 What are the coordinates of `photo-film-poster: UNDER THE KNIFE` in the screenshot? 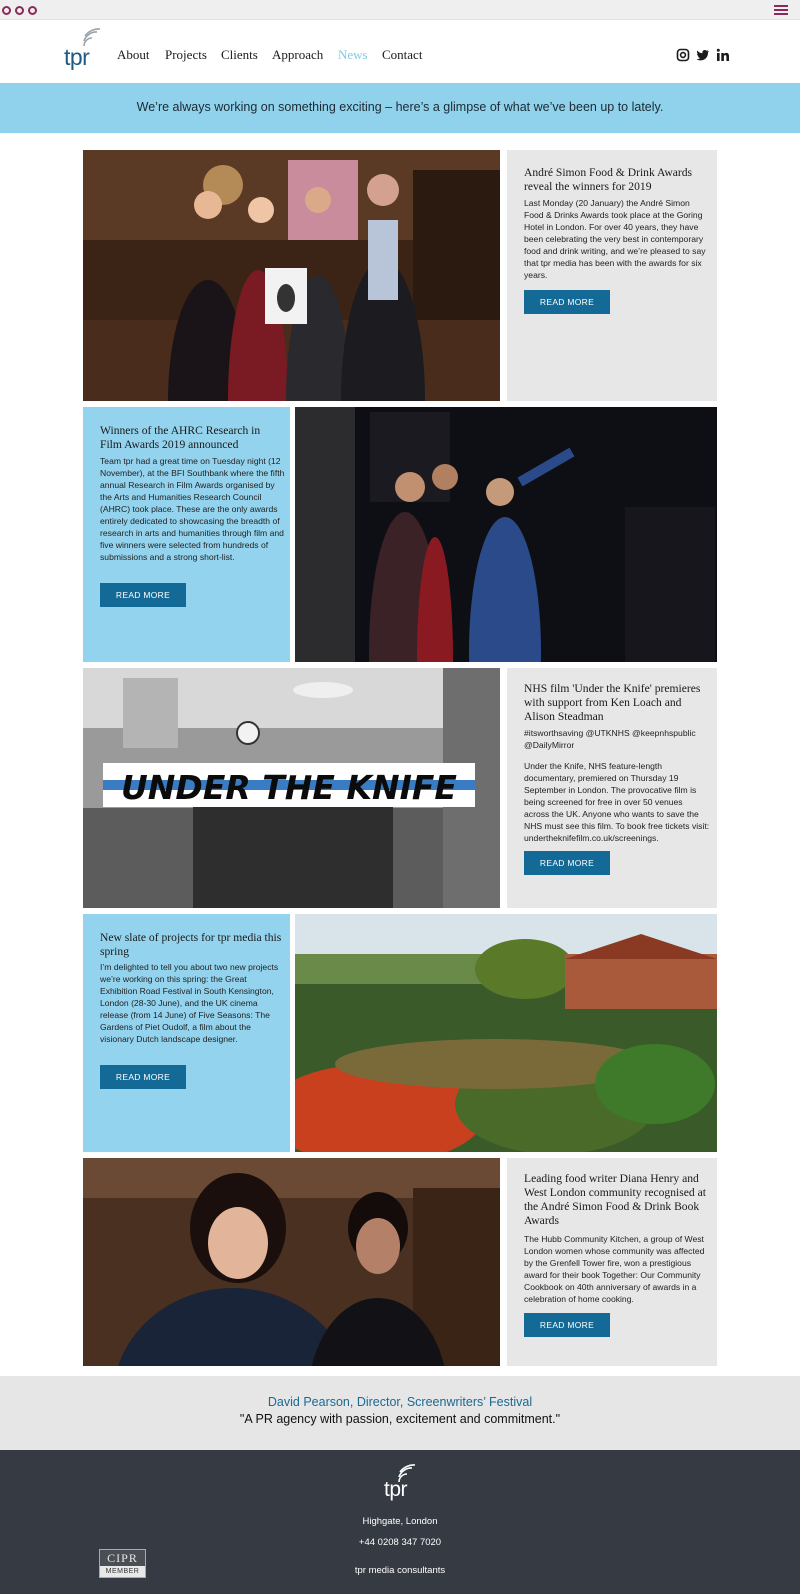 It's located at (291, 788).